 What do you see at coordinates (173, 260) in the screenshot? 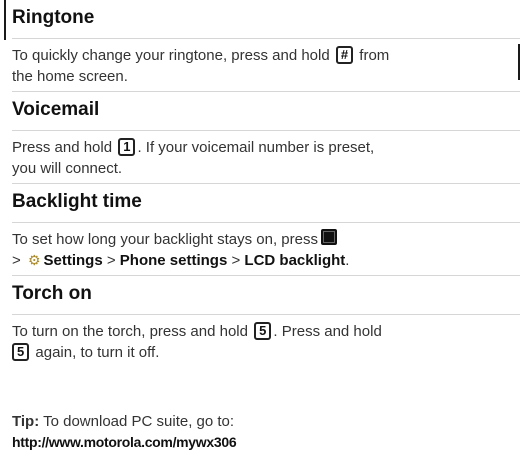
I see `menu-phone-settings: Phone settings` at bounding box center [173, 260].